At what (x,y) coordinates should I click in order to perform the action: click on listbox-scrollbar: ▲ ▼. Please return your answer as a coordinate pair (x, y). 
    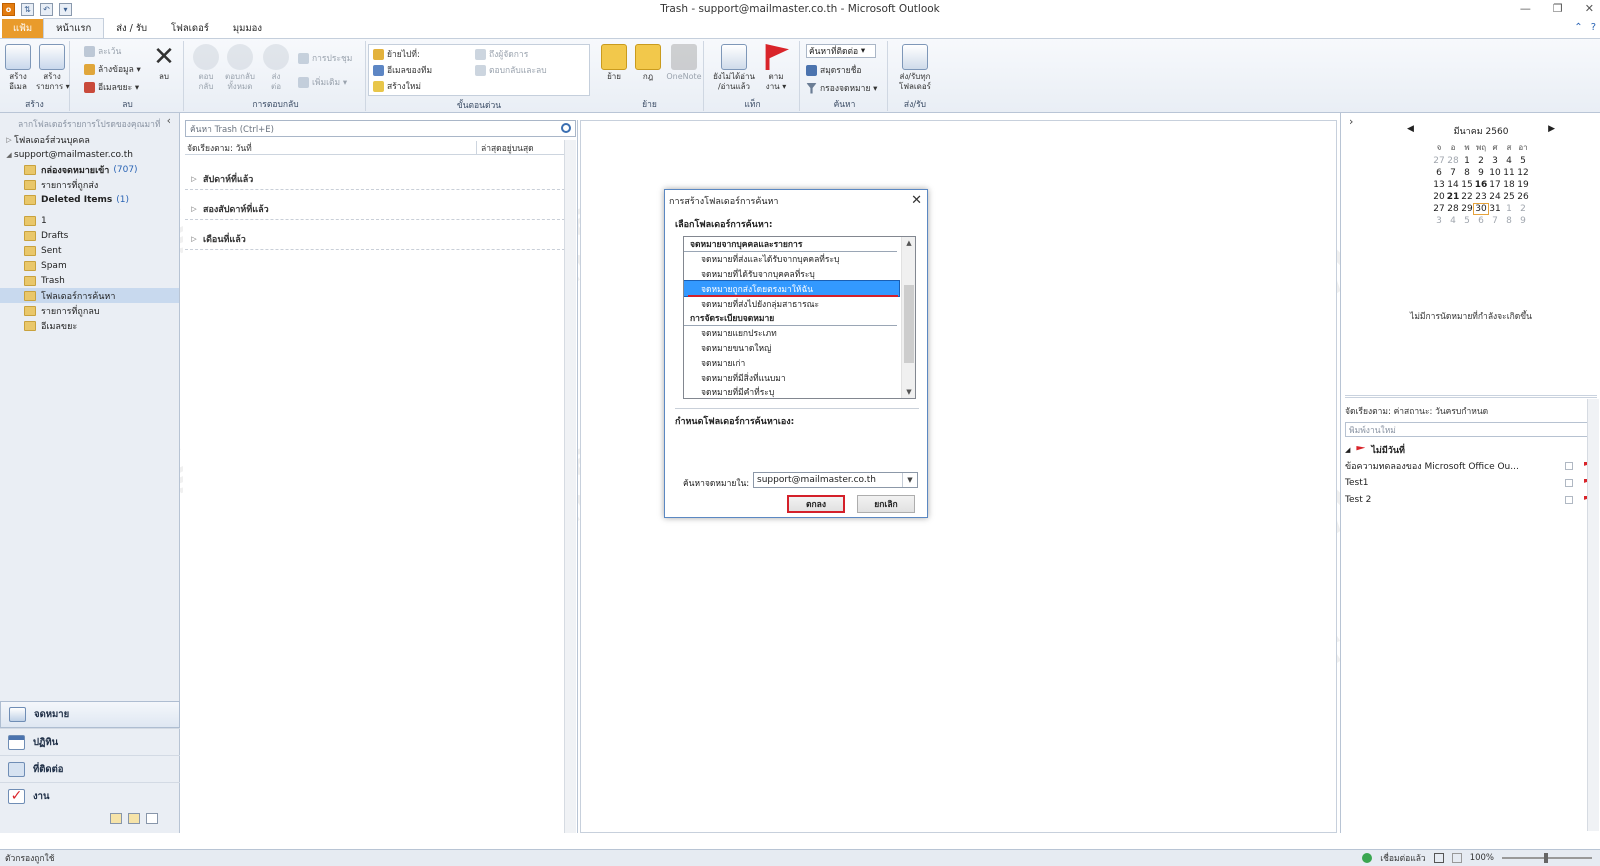
    Looking at the image, I should click on (908, 317).